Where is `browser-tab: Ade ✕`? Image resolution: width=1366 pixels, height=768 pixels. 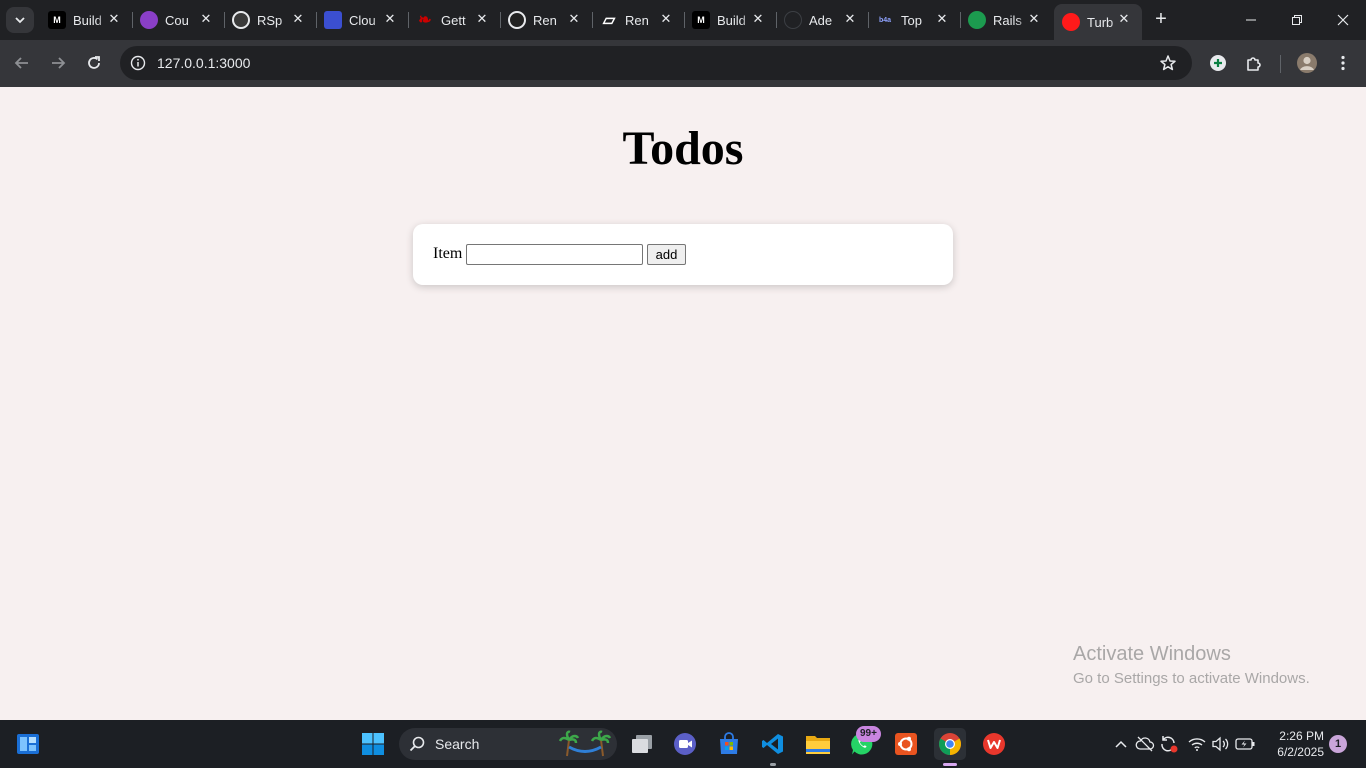
browser-tab: Ade ✕ is located at coordinates (822, 20).